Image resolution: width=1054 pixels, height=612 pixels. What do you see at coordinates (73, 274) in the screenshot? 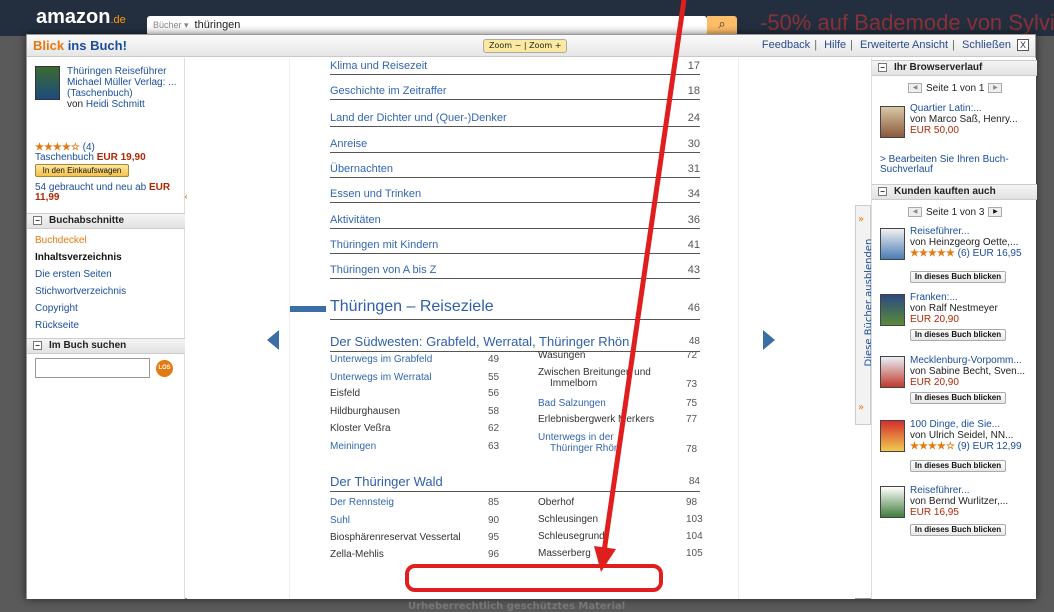
I see `section-first-pages: Die ersten Seiten` at bounding box center [73, 274].